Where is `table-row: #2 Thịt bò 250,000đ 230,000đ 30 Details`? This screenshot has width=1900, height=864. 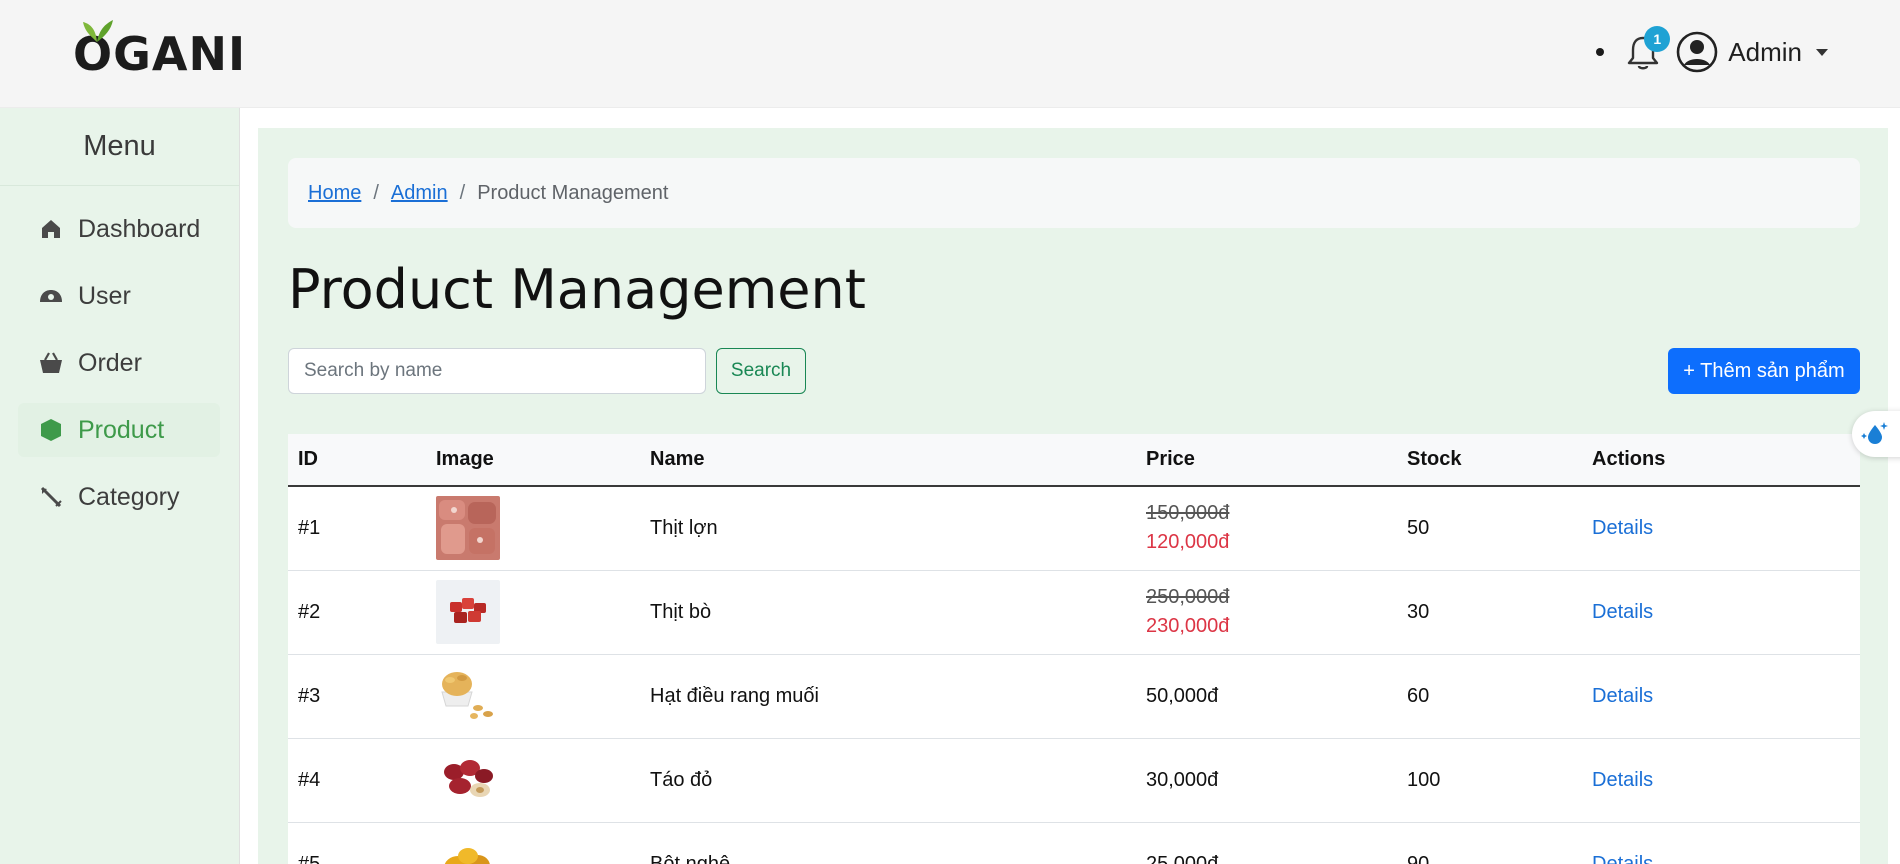 table-row: #2 Thịt bò 250,000đ 230,000đ 30 Details is located at coordinates (1074, 612).